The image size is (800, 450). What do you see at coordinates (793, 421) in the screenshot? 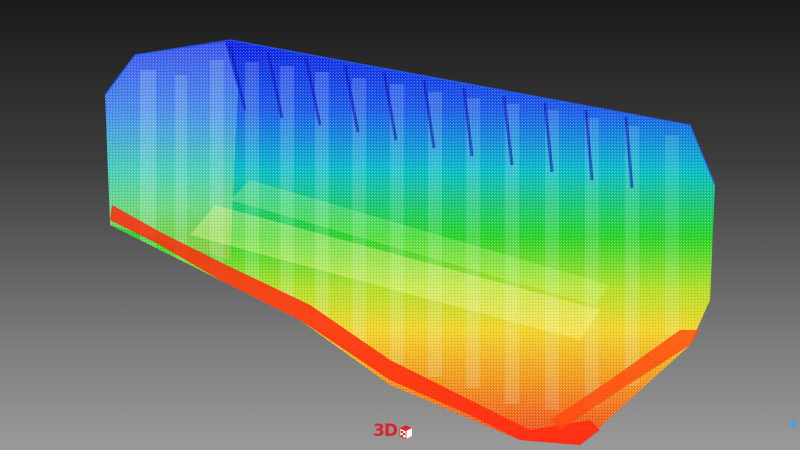
I see `crosshair-icon` at bounding box center [793, 421].